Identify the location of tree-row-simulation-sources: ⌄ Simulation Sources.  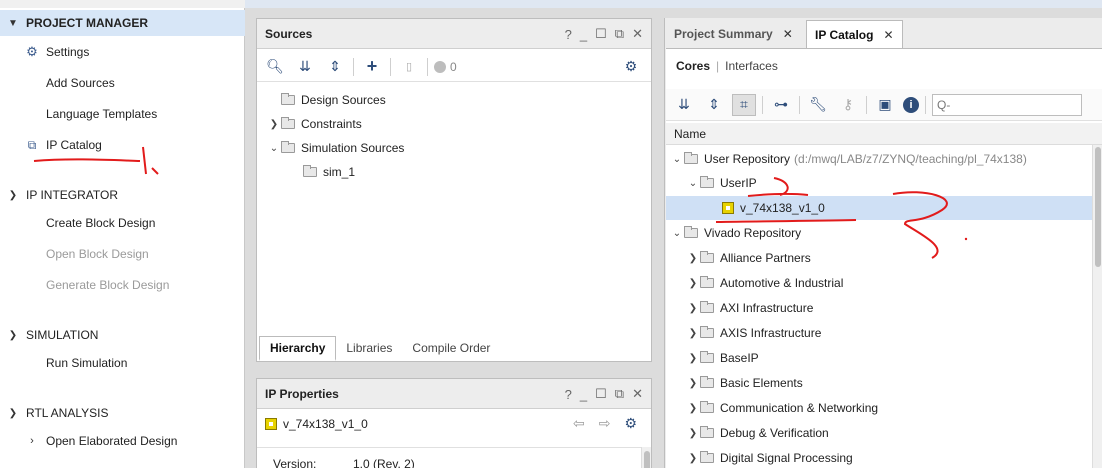
(454, 148).